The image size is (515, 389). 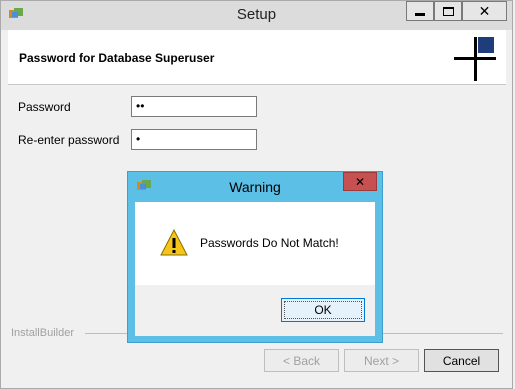 What do you see at coordinates (381, 360) in the screenshot?
I see `next-button: Next >` at bounding box center [381, 360].